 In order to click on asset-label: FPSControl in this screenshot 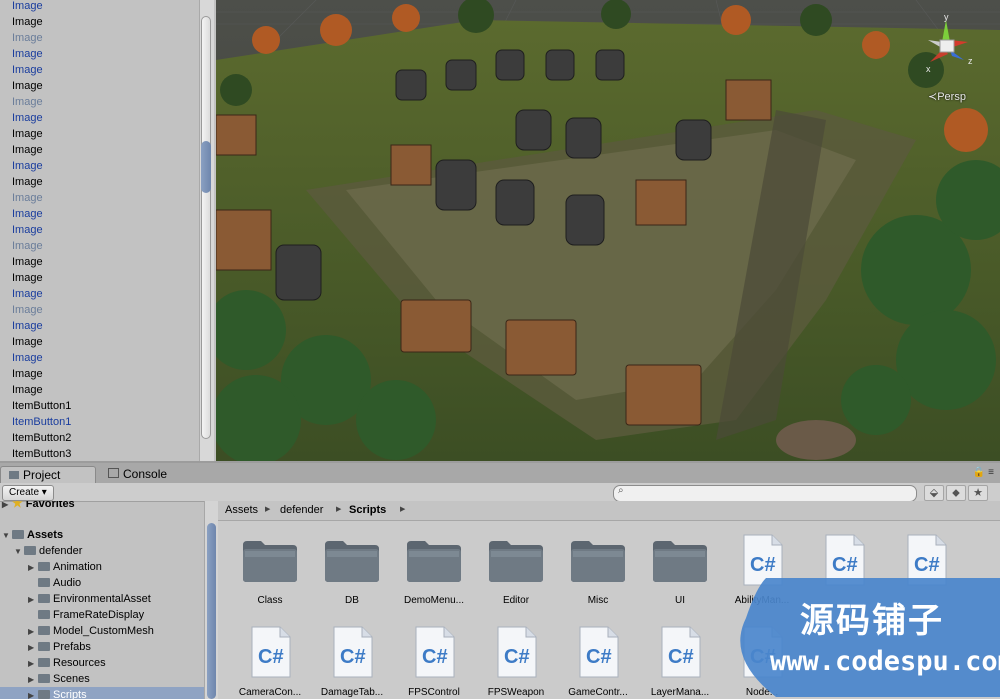, I will do `click(434, 692)`.